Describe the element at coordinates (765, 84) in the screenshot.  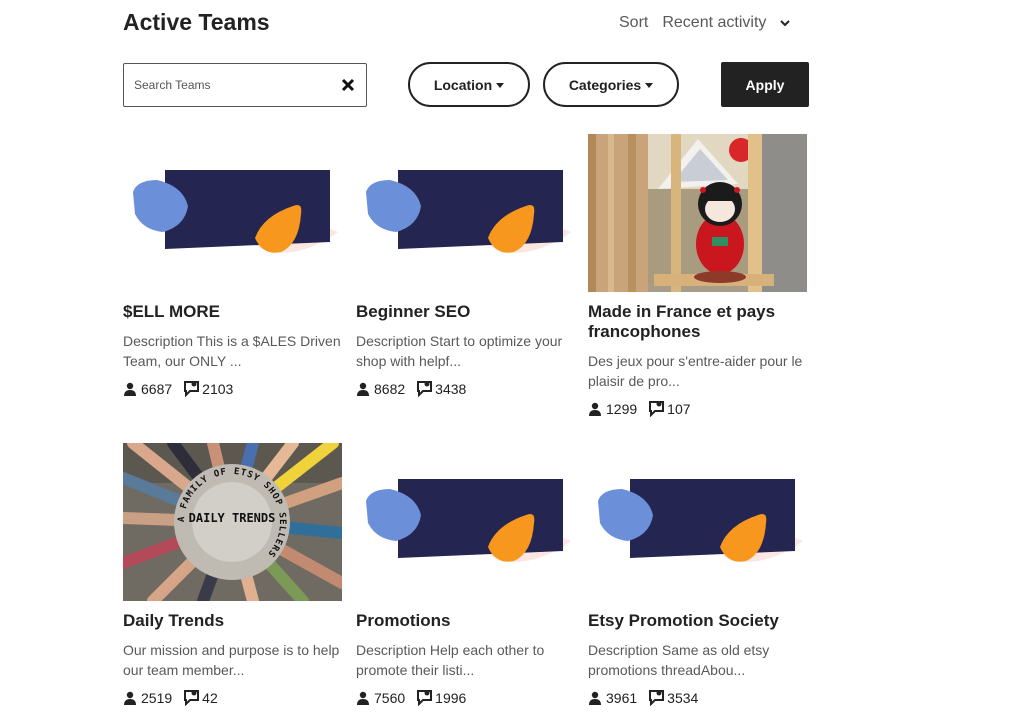
I see `apply-button: Apply` at that location.